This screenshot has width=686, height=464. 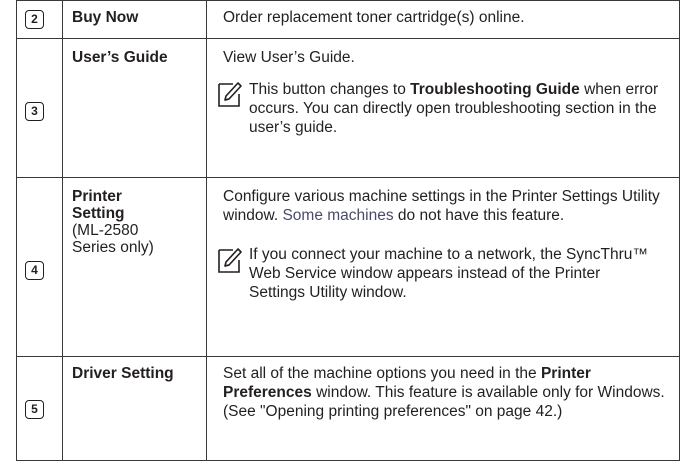 What do you see at coordinates (337, 215) in the screenshot?
I see `some-machines-link: Some machines` at bounding box center [337, 215].